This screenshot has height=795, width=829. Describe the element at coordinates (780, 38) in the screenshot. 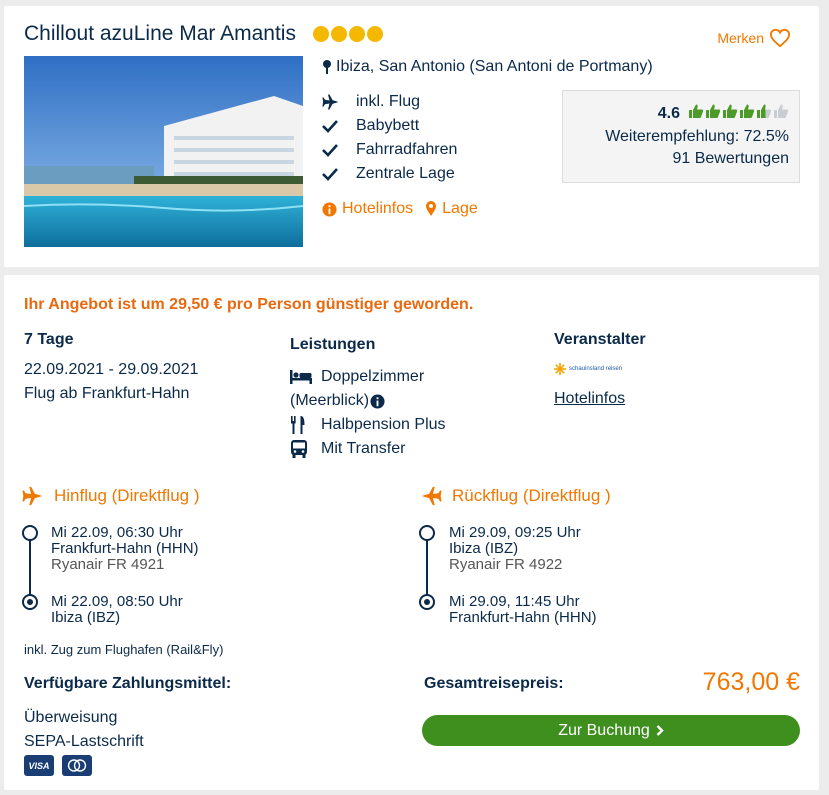

I see `heart-icon` at that location.